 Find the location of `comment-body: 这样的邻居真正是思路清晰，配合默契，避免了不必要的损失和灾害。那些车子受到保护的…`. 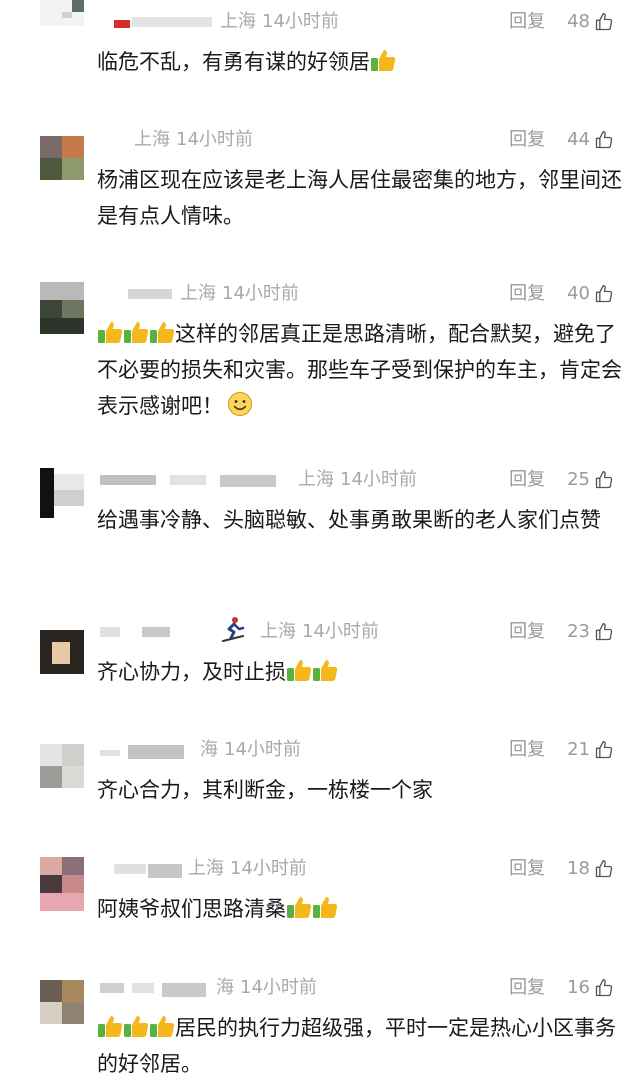

comment-body: 这样的邻居真正是思路清晰，配合默契，避免了不必要的损失和灾害。那些车子受到保护的… is located at coordinates (359, 370).